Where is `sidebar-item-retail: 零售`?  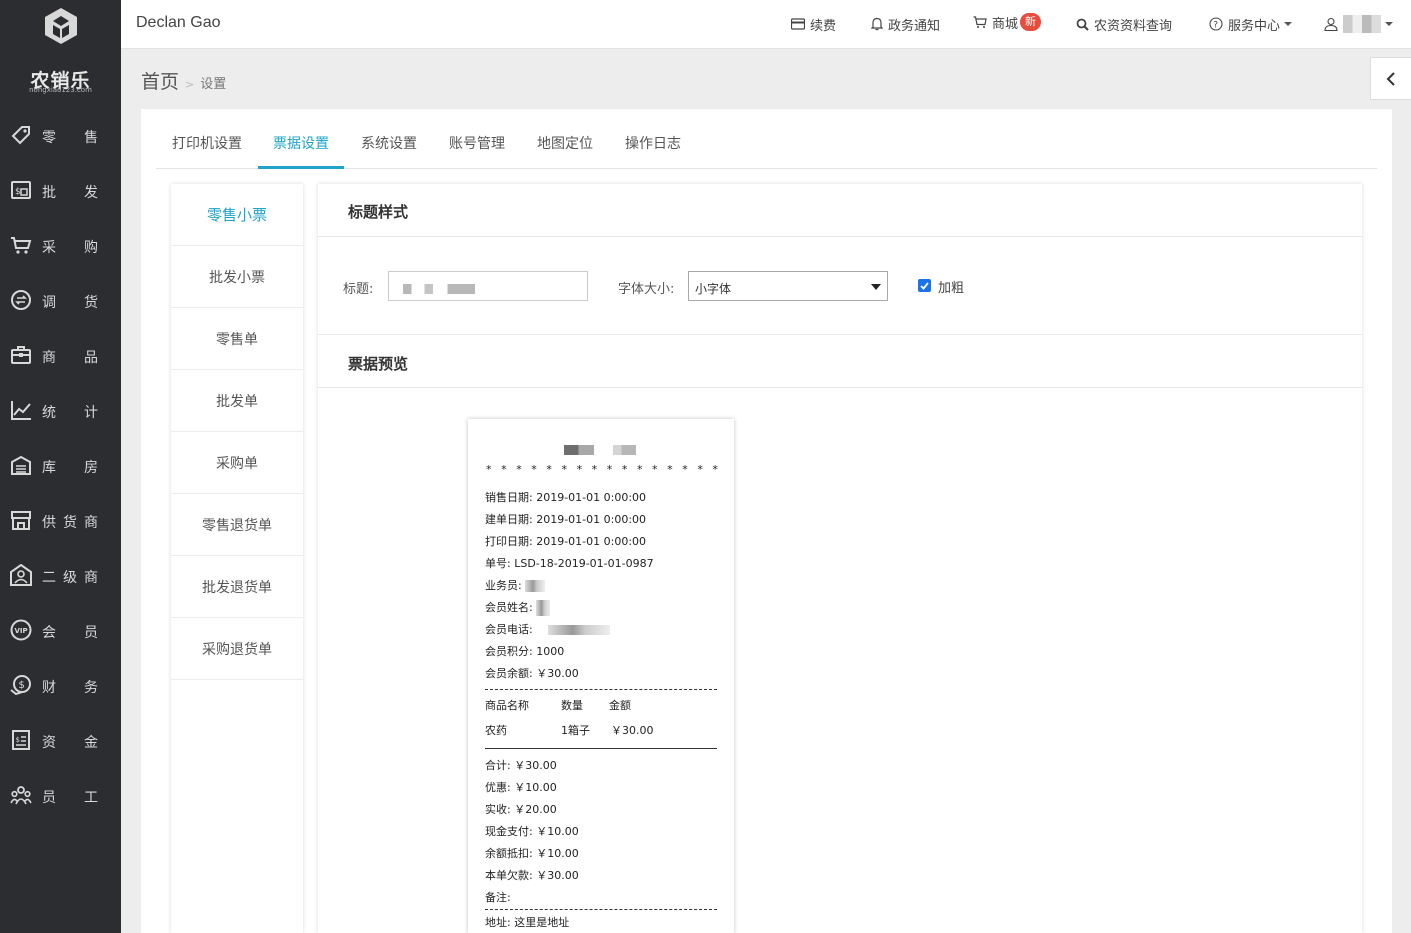 sidebar-item-retail: 零售 is located at coordinates (60, 135).